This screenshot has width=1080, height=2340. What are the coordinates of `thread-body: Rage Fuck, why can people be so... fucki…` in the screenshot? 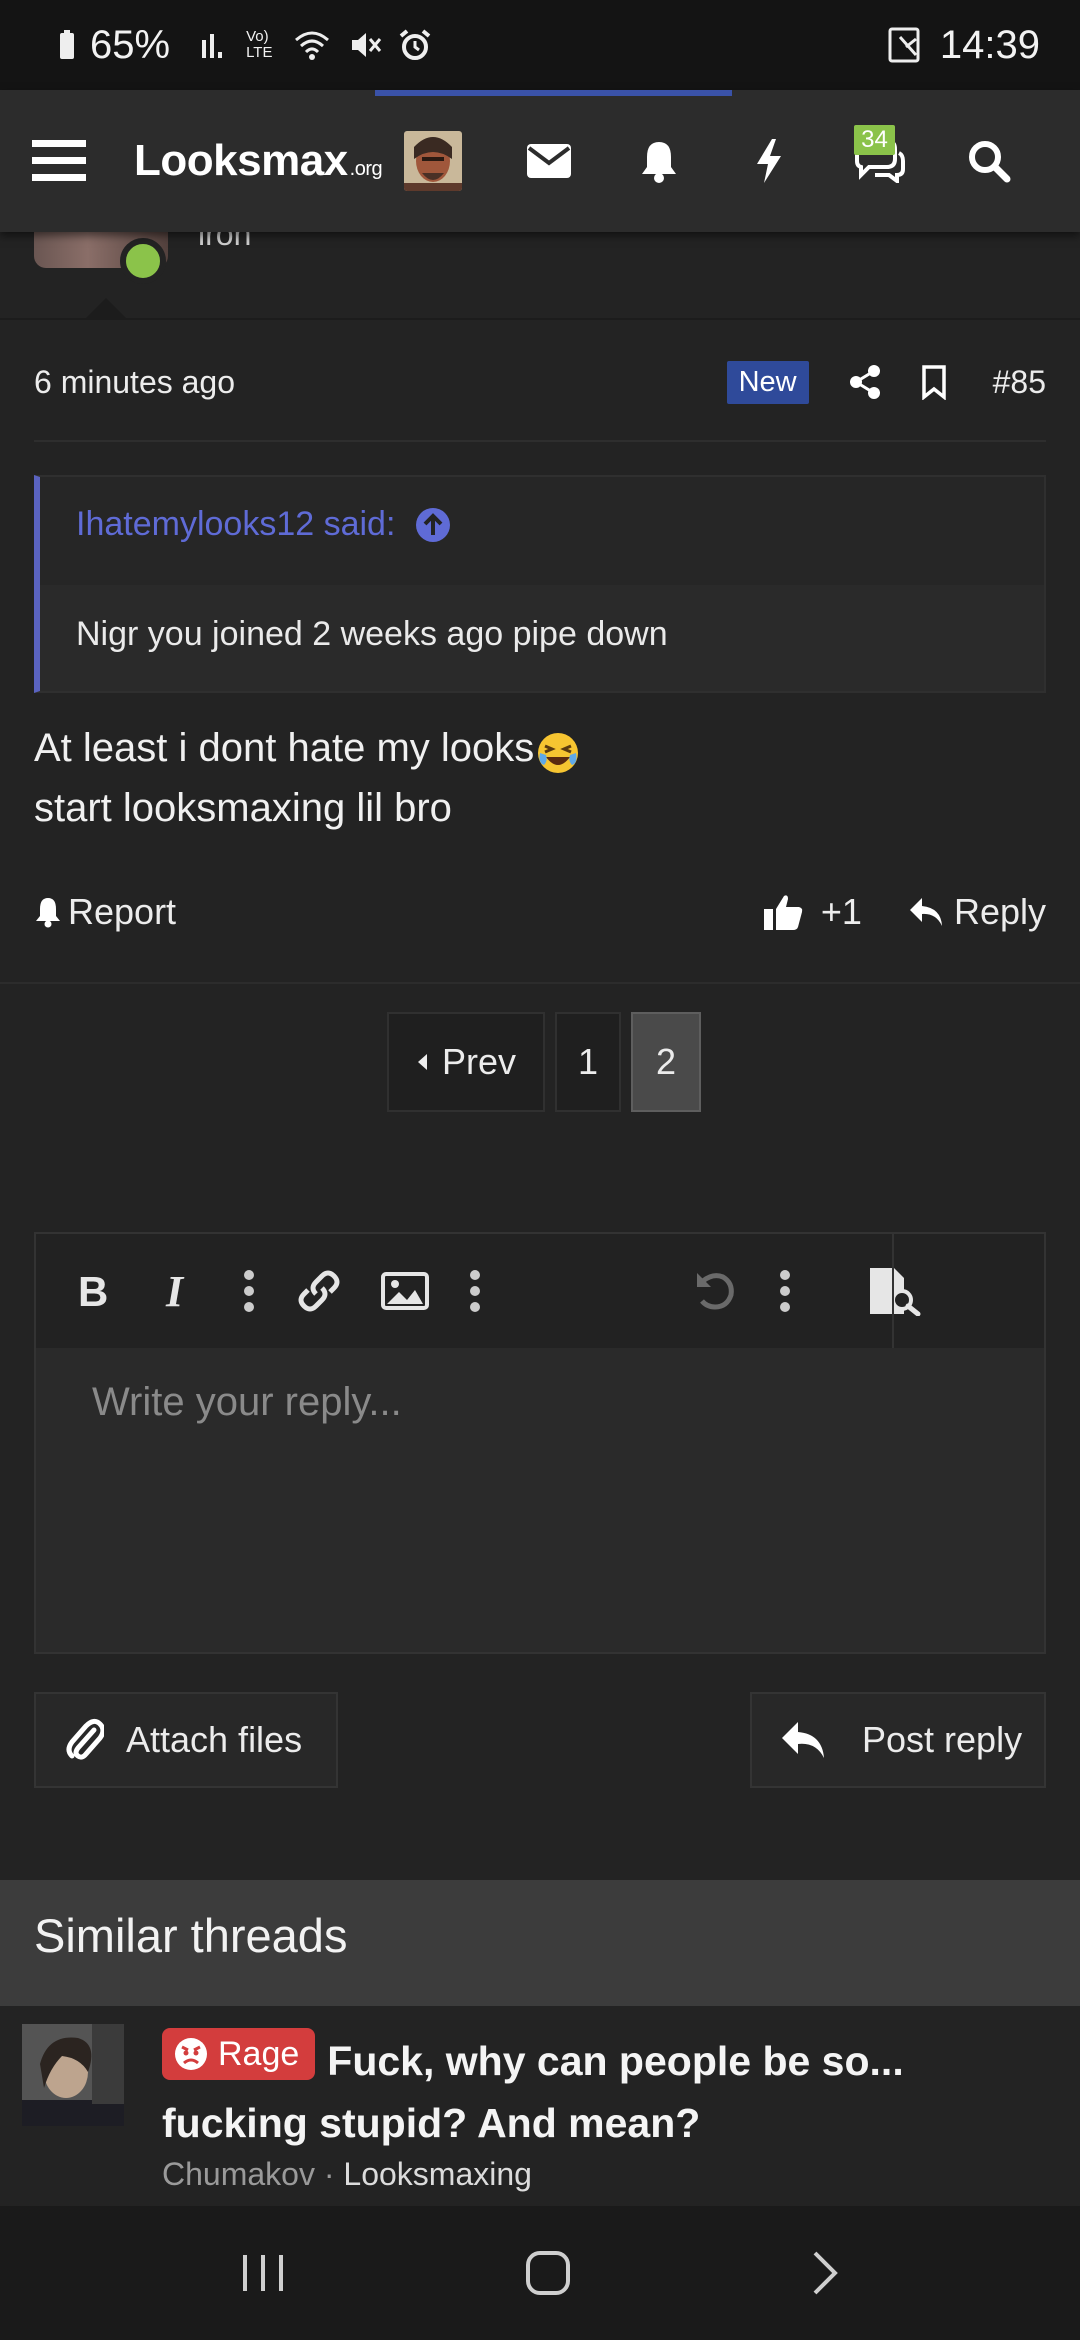 It's located at (602, 2110).